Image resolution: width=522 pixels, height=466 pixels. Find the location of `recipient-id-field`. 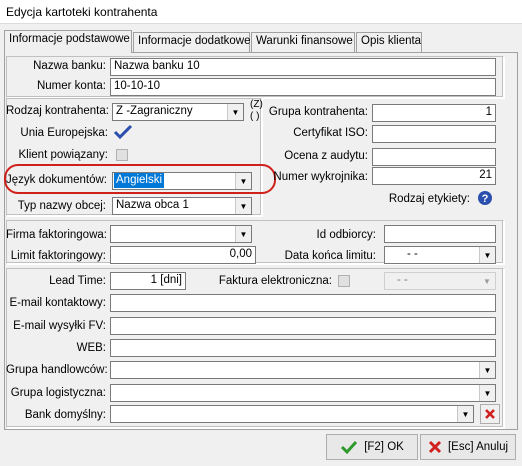

recipient-id-field is located at coordinates (440, 234).